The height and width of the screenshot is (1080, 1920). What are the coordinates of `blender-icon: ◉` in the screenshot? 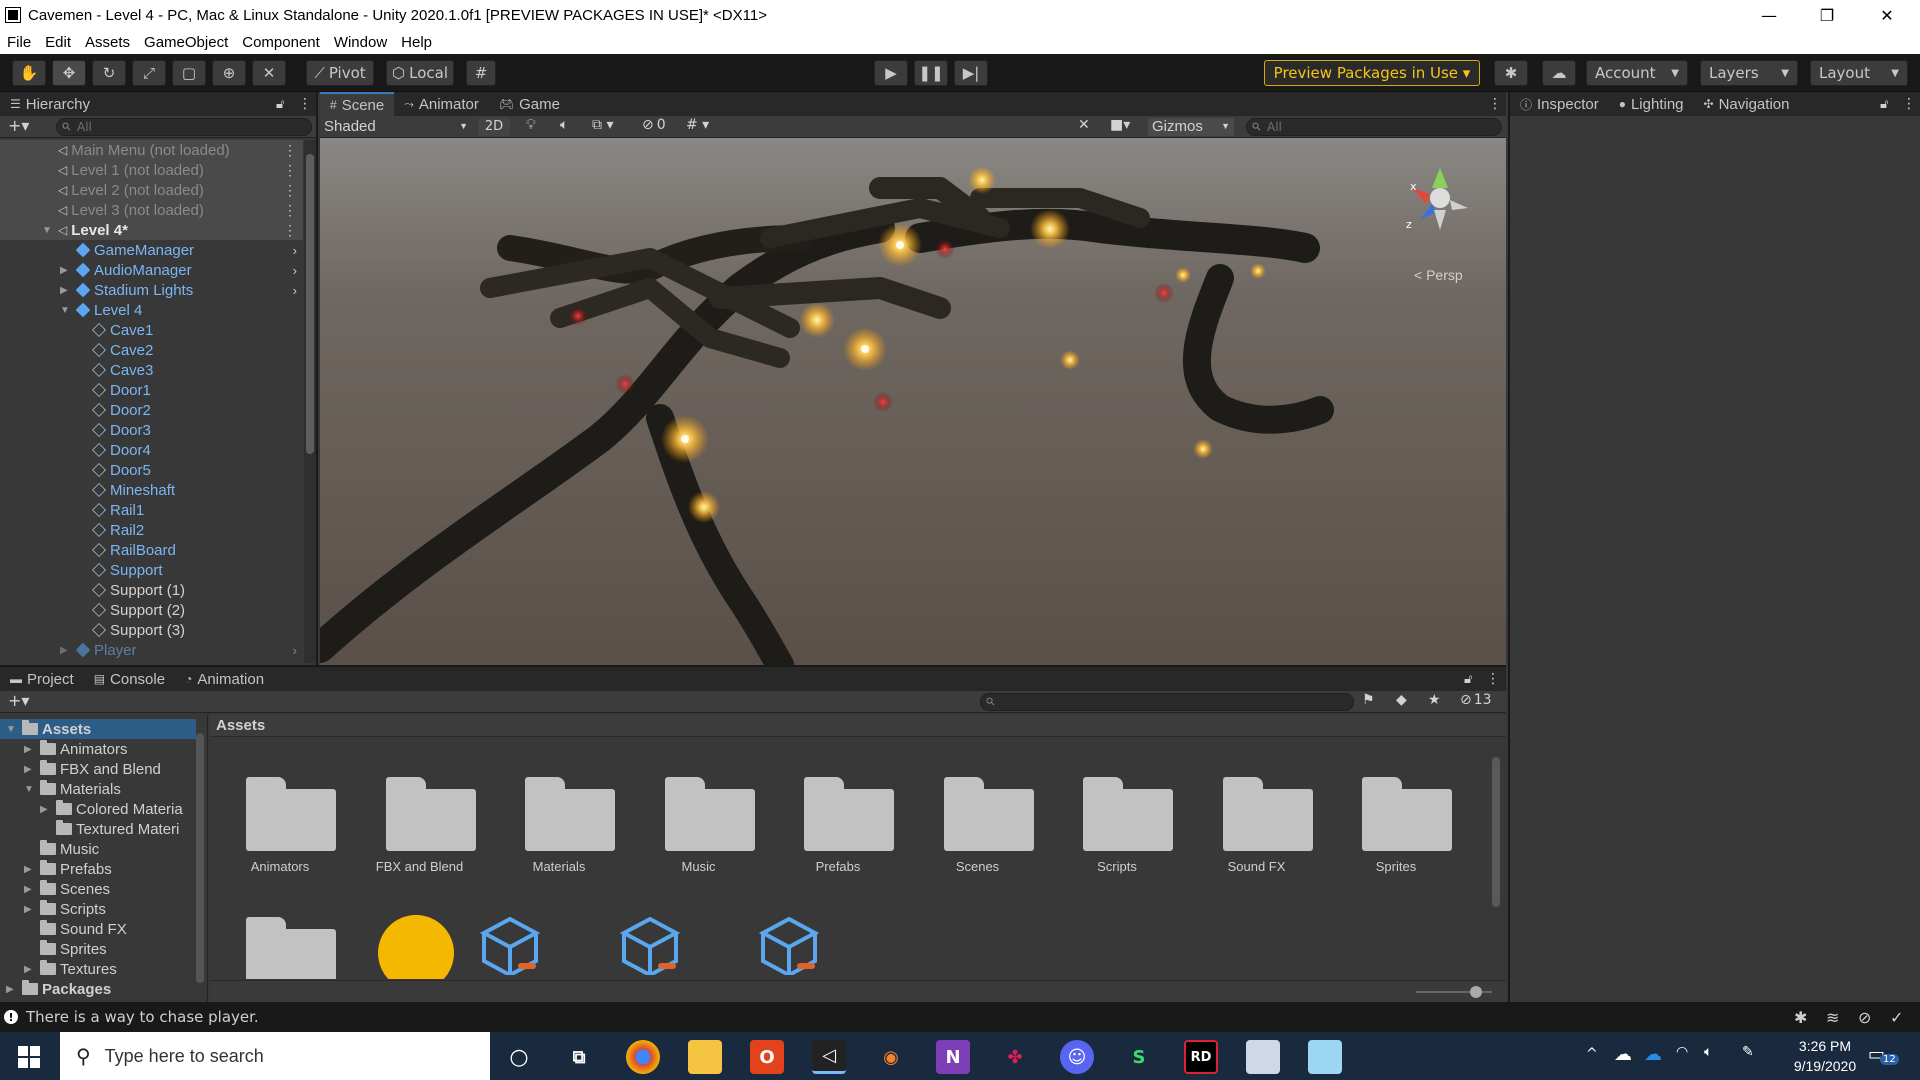 It's located at (891, 1057).